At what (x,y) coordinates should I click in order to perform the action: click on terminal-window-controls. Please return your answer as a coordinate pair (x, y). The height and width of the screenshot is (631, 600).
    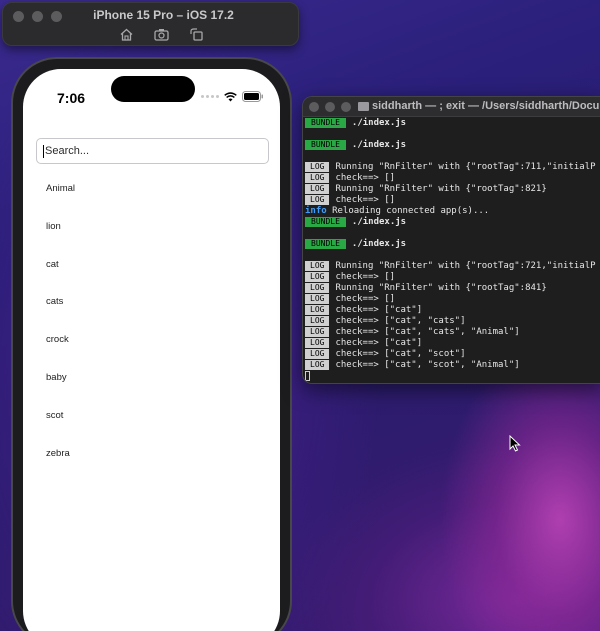
    Looking at the image, I should click on (330, 107).